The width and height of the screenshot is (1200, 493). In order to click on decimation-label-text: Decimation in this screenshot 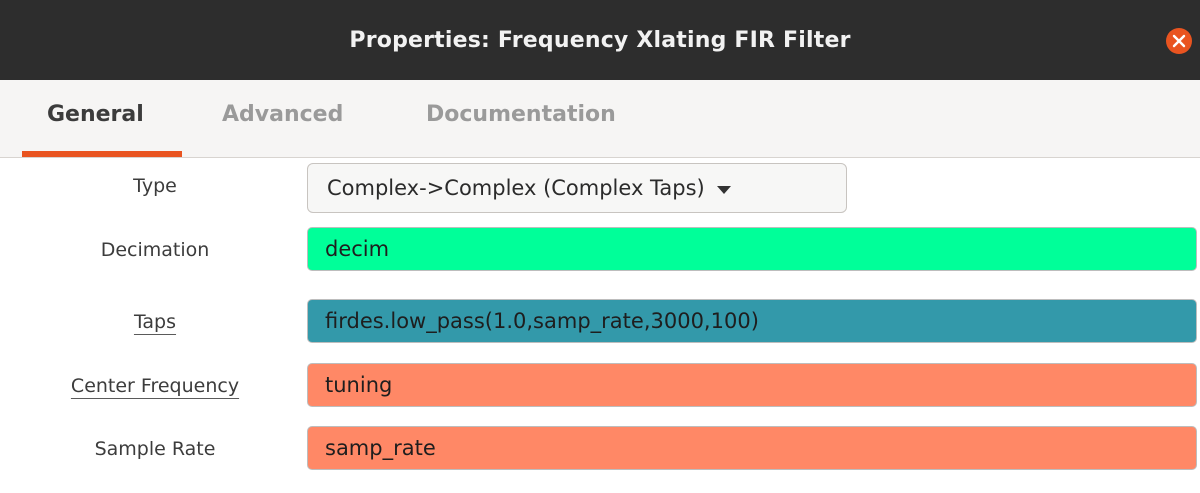, I will do `click(155, 249)`.